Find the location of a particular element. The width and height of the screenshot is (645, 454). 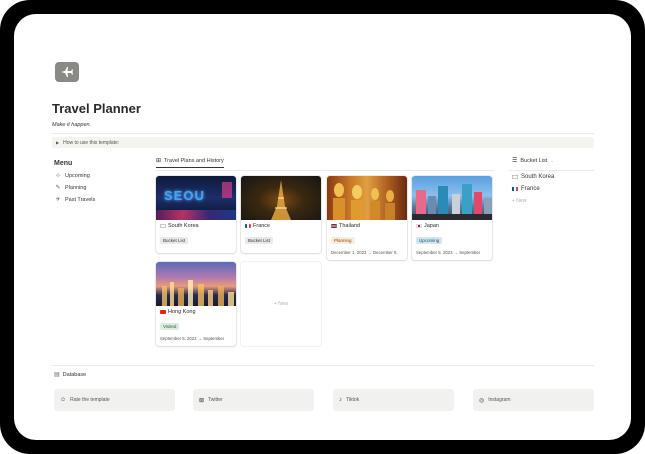

menu-item-label: Planning is located at coordinates (76, 187).